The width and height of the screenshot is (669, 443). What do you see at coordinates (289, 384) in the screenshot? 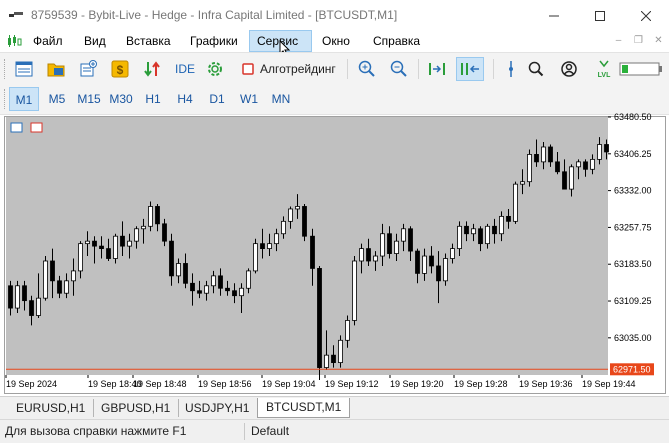
I see `x-tick-label: 19 Sep 19:04` at bounding box center [289, 384].